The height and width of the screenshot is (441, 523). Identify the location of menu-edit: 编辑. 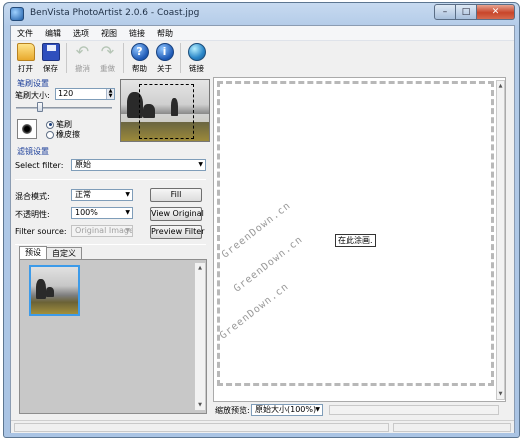
(53, 33).